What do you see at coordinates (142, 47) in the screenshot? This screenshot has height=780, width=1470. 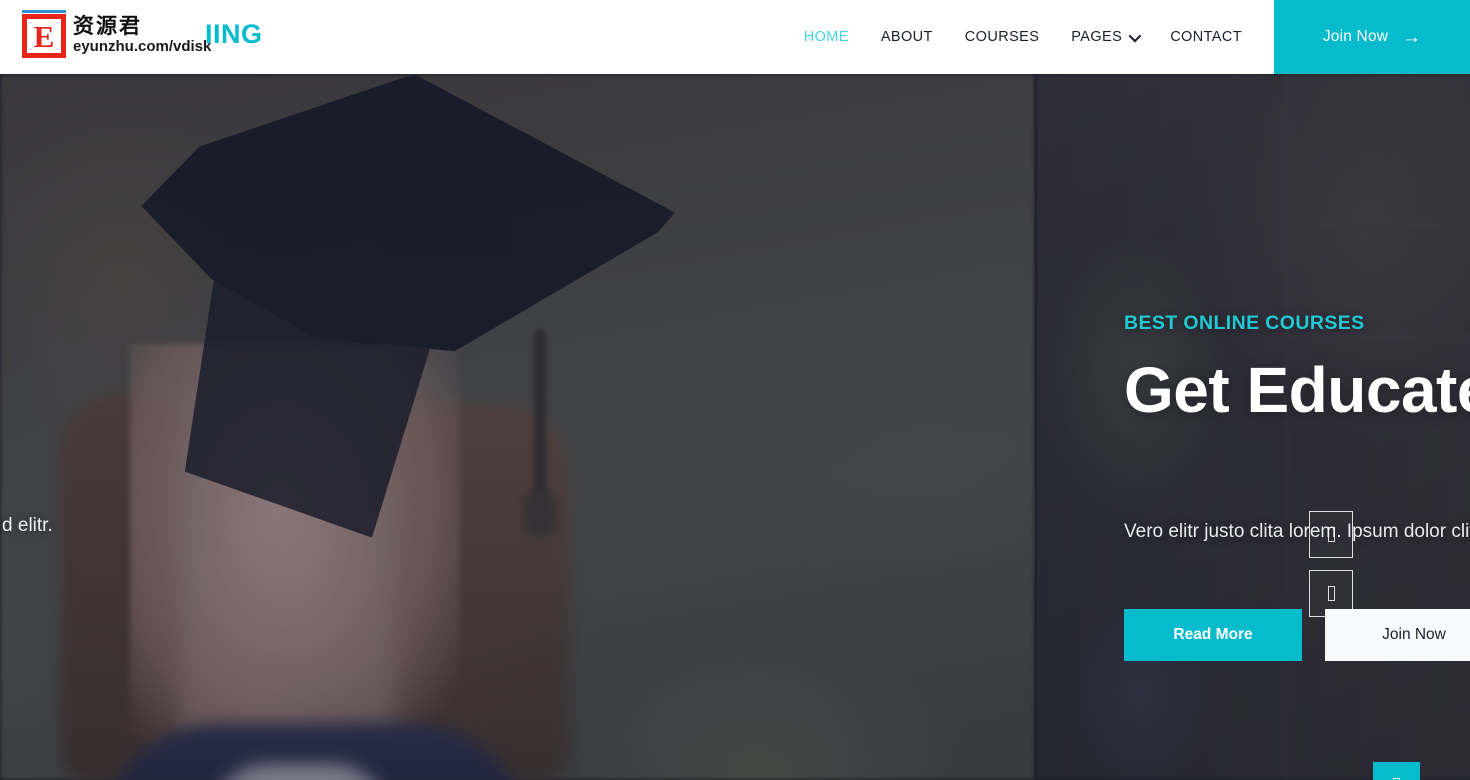 I see `watermark-url: eyunzhu.com/vdisk` at bounding box center [142, 47].